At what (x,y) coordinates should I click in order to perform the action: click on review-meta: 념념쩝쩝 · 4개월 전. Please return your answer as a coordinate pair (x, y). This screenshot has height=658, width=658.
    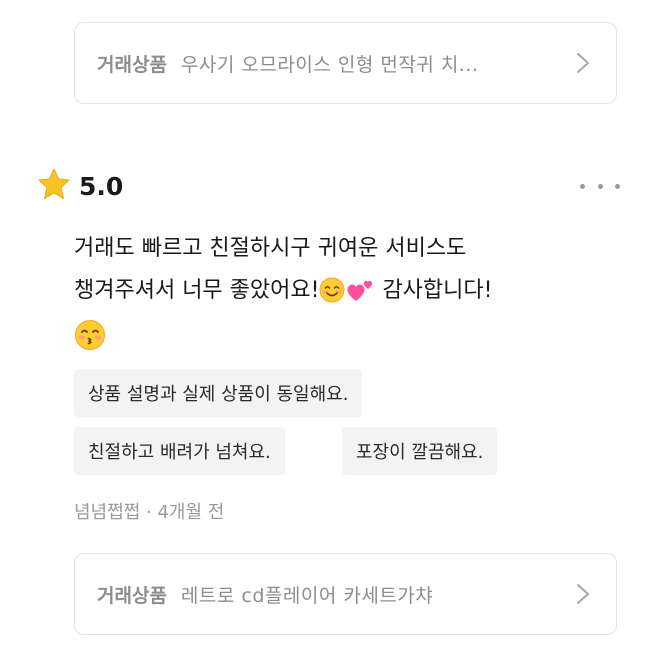
    Looking at the image, I should click on (149, 511).